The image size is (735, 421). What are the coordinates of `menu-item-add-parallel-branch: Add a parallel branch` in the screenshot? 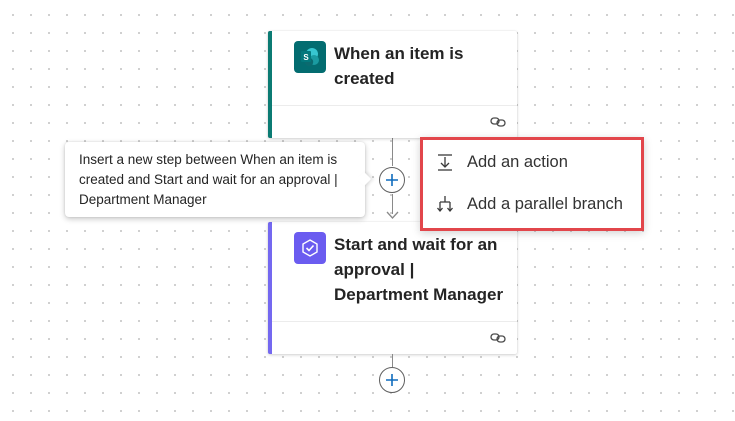 It's located at (535, 204).